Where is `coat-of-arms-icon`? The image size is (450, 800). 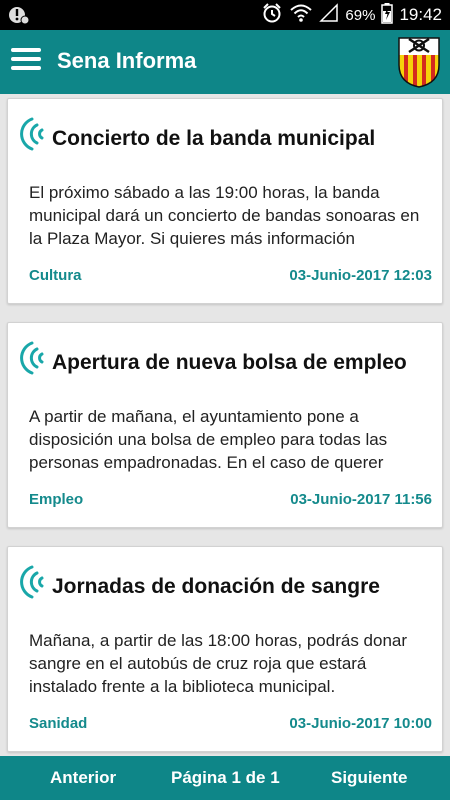
coat-of-arms-icon is located at coordinates (419, 62).